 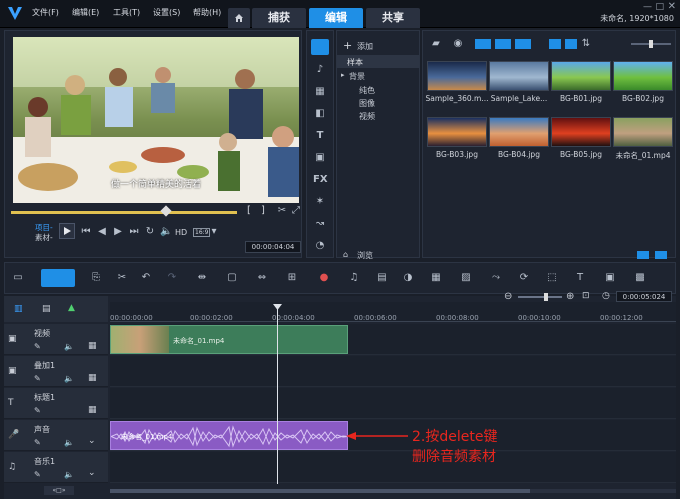 What do you see at coordinates (86, 232) in the screenshot?
I see `skip-start-icon: ⏮` at bounding box center [86, 232].